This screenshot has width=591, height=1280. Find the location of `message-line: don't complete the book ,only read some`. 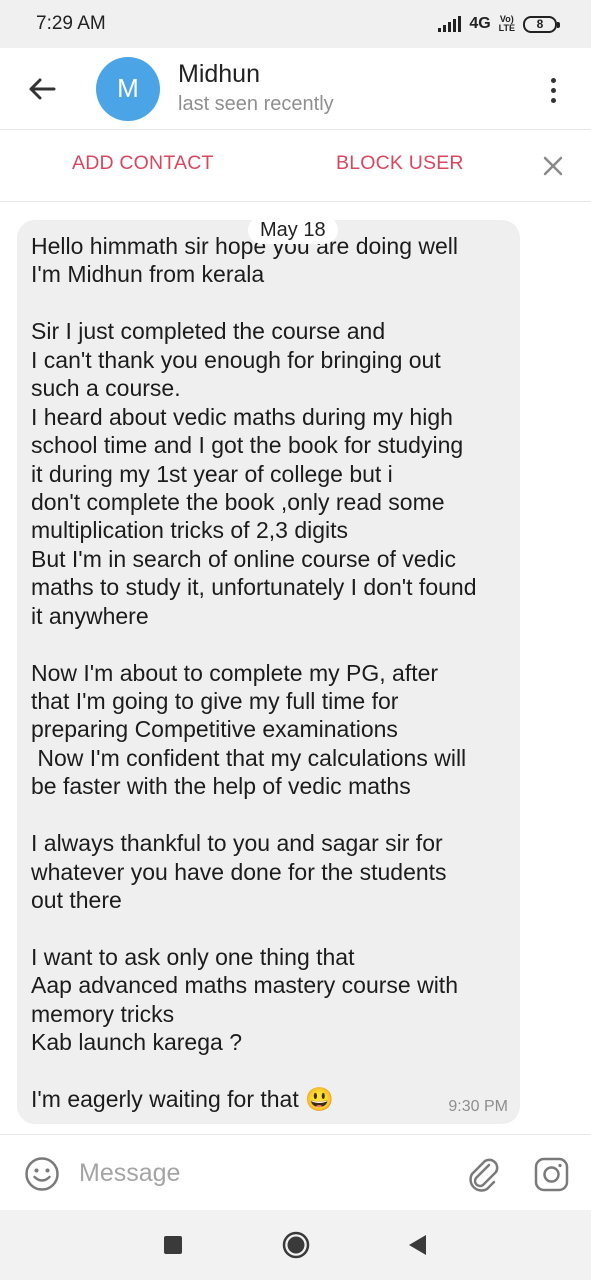

message-line: don't complete the book ,only read some is located at coordinates (238, 501).